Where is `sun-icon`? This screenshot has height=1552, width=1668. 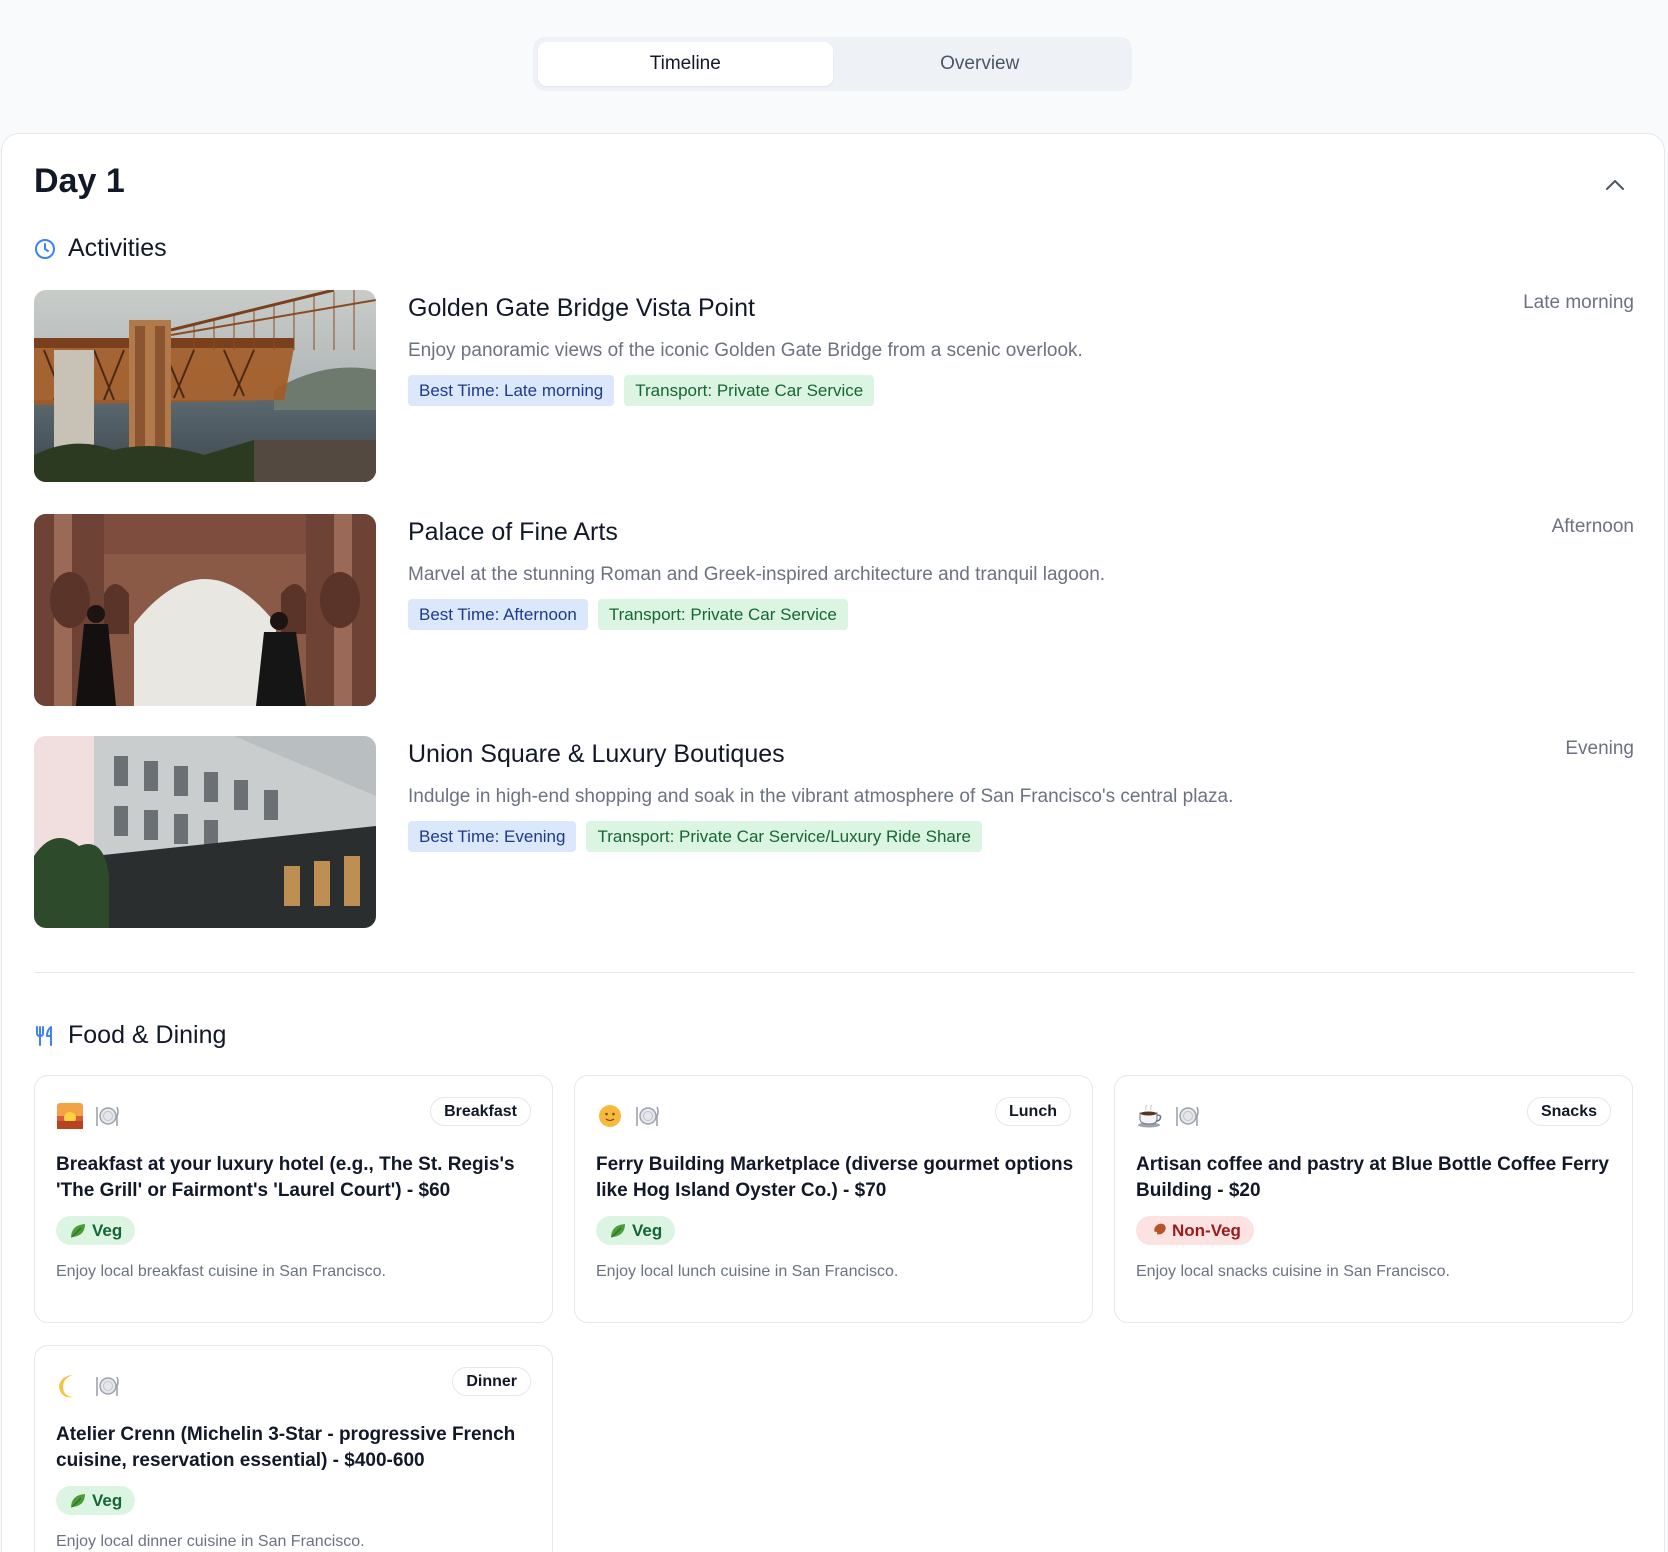
sun-icon is located at coordinates (609, 1115).